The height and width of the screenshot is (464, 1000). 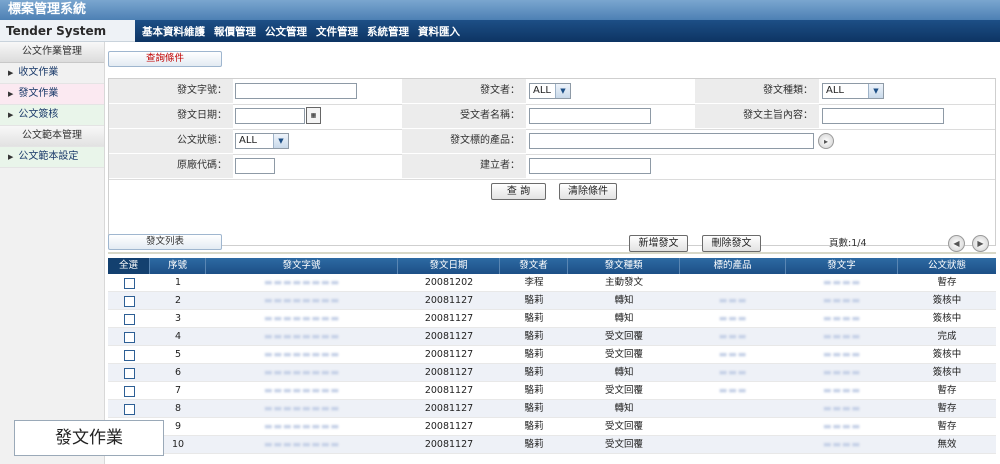 What do you see at coordinates (178, 372) in the screenshot?
I see `row-no: 6` at bounding box center [178, 372].